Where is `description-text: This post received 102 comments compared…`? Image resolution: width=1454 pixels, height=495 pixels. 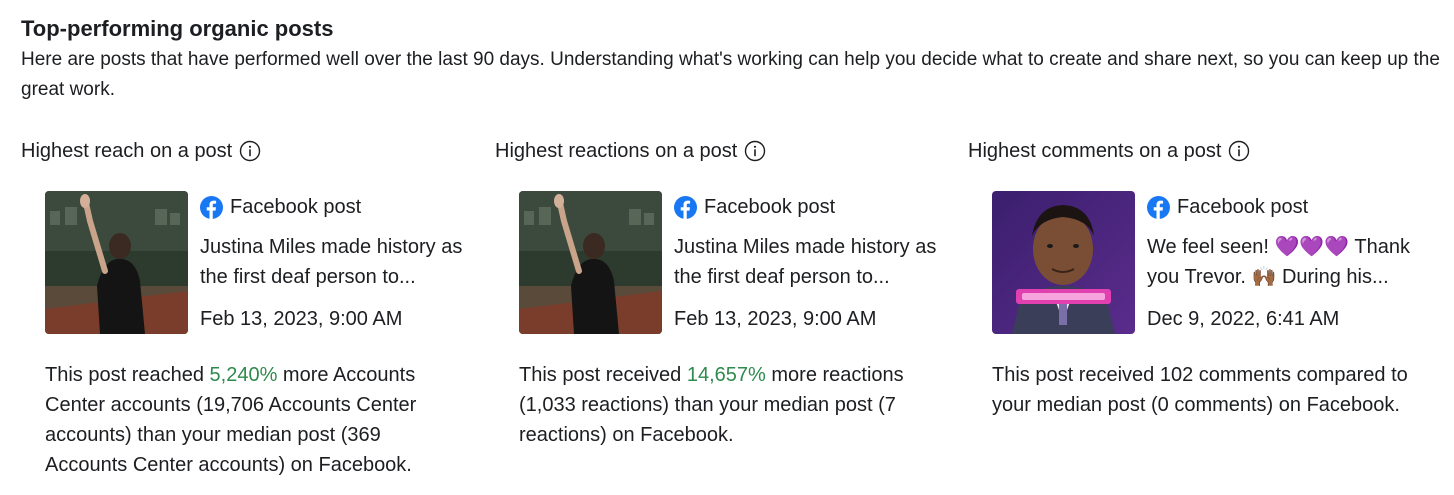
description-text: This post received 102 comments compared… is located at coordinates (1200, 390).